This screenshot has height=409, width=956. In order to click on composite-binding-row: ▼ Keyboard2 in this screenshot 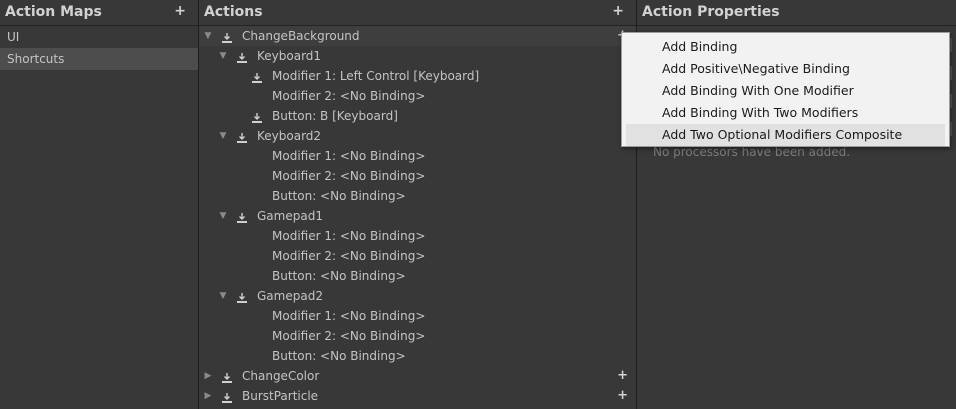, I will do `click(417, 136)`.